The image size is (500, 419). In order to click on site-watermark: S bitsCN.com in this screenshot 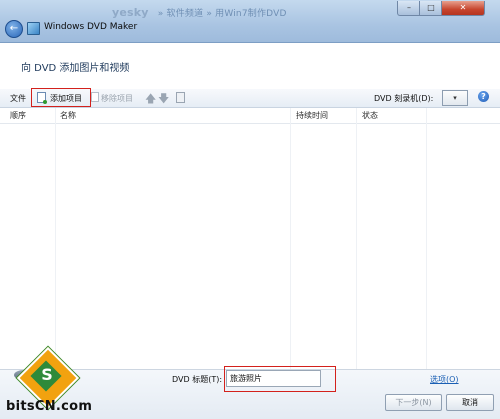, I will do `click(48, 382)`.